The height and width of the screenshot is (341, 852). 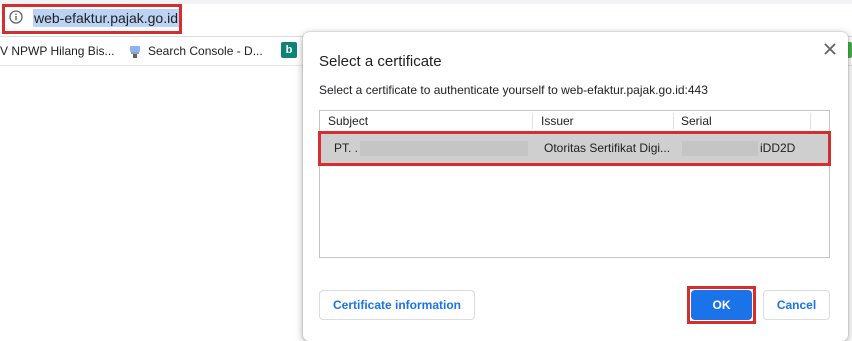 What do you see at coordinates (397, 305) in the screenshot?
I see `certificate-information-button: Certificate information` at bounding box center [397, 305].